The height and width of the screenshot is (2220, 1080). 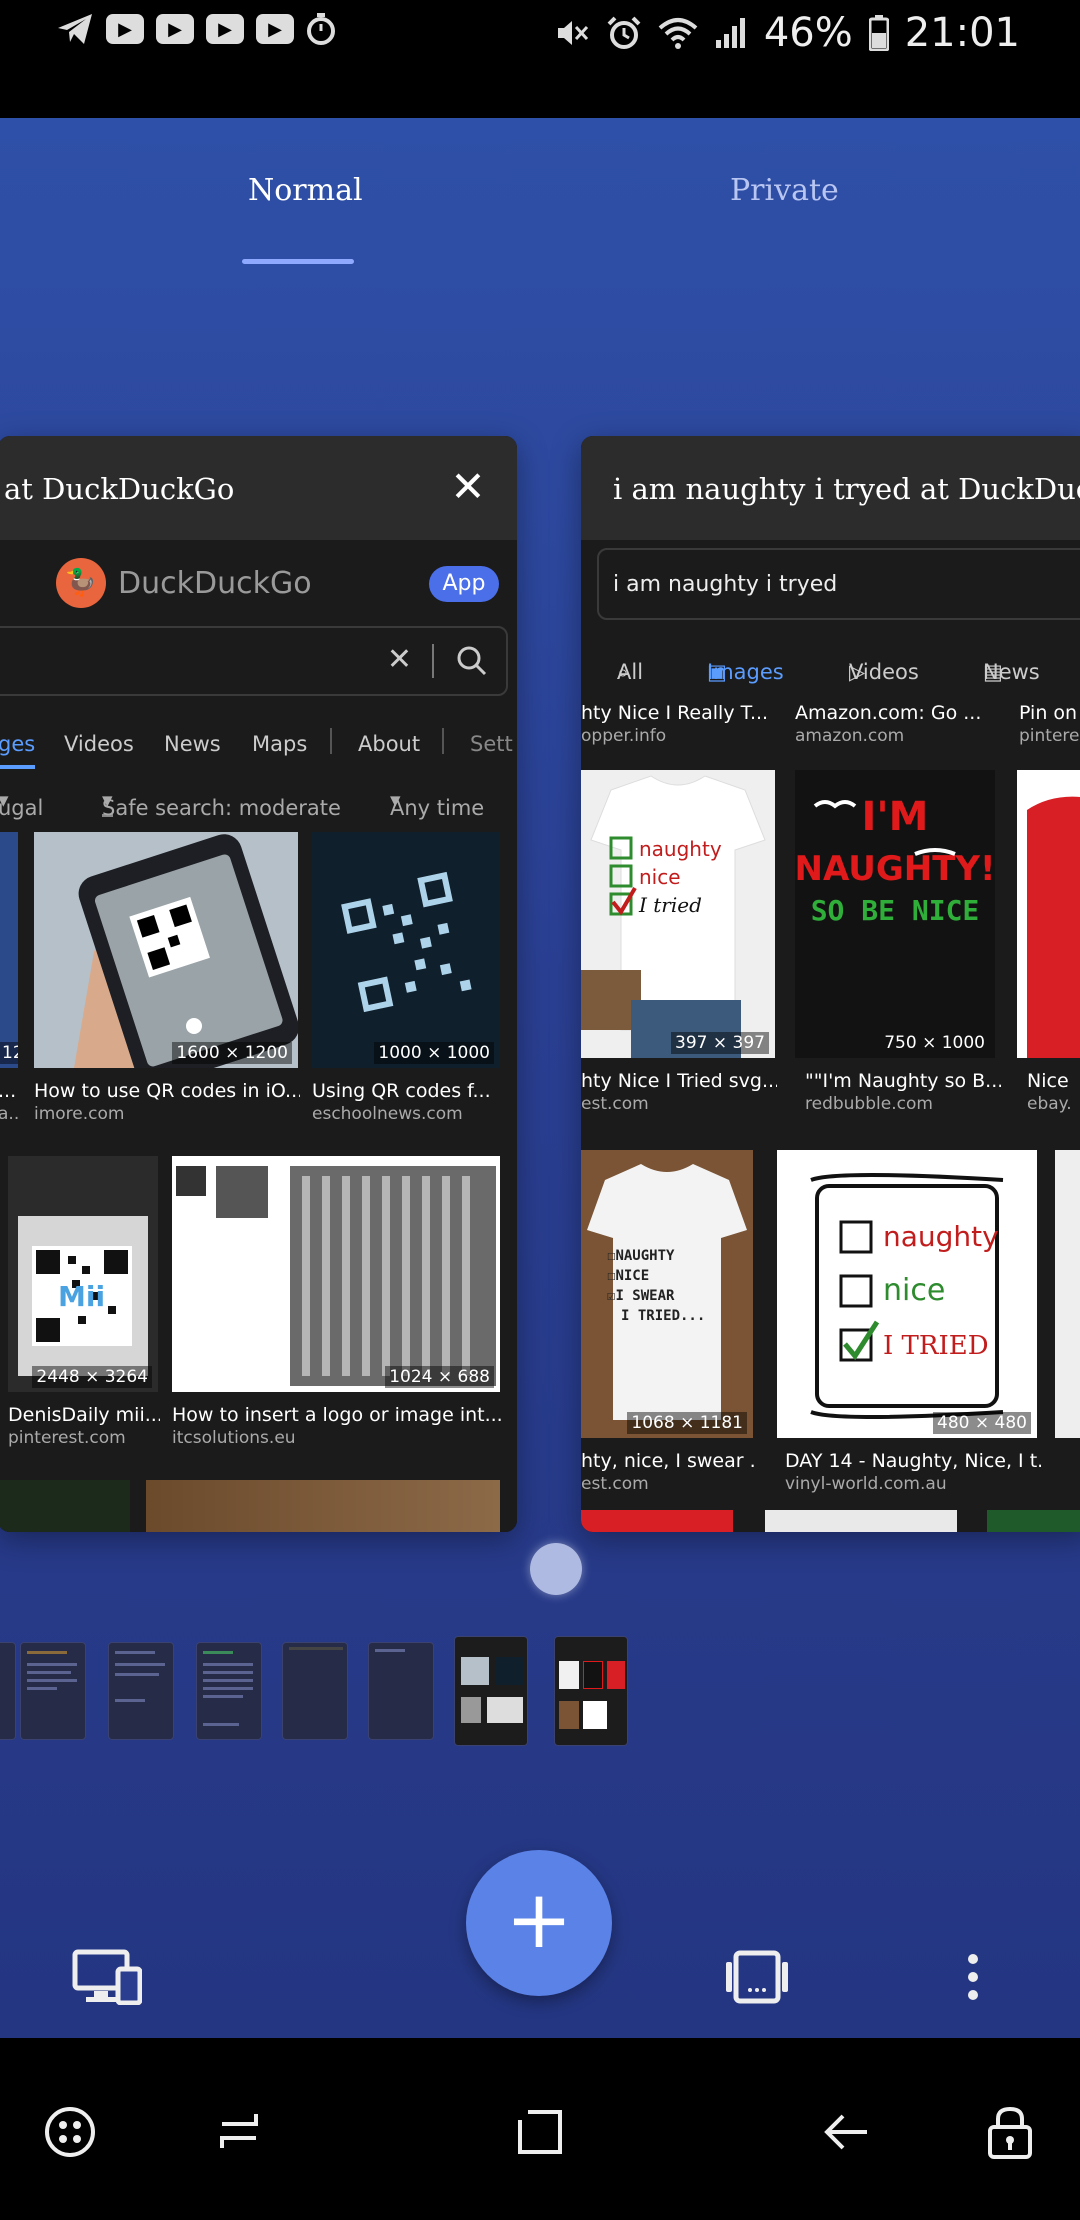 I want to click on ddg-search-box: ✕, so click(x=254, y=661).